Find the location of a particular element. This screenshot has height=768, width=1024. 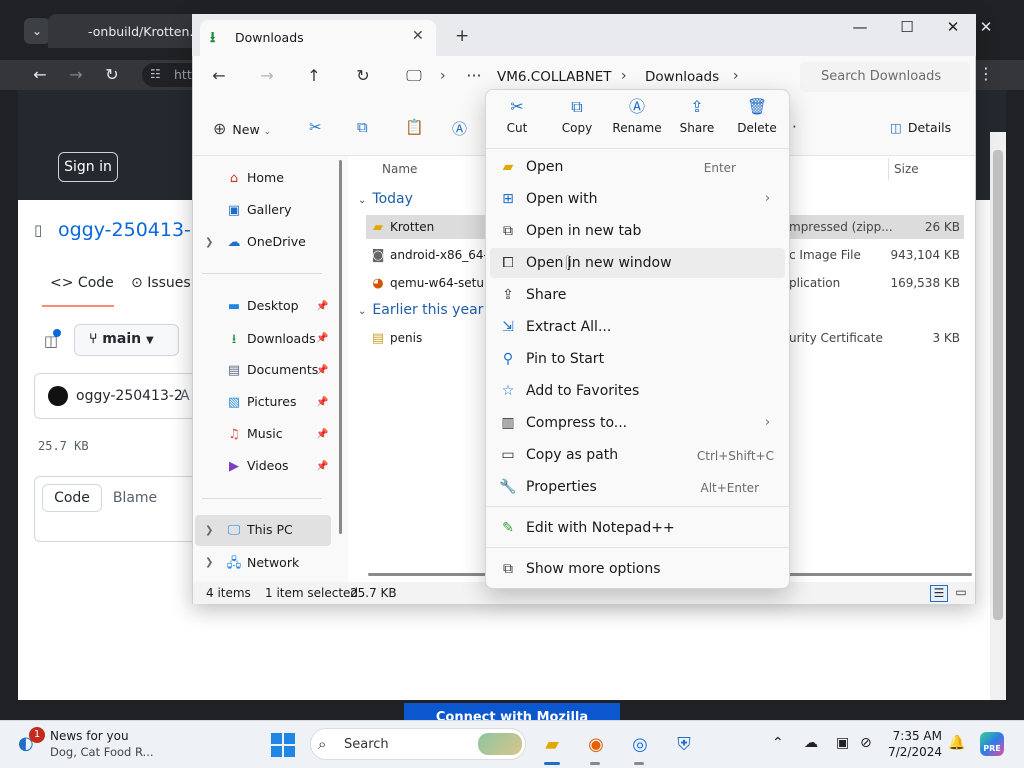

firefox-icon: ◉ is located at coordinates (596, 744).